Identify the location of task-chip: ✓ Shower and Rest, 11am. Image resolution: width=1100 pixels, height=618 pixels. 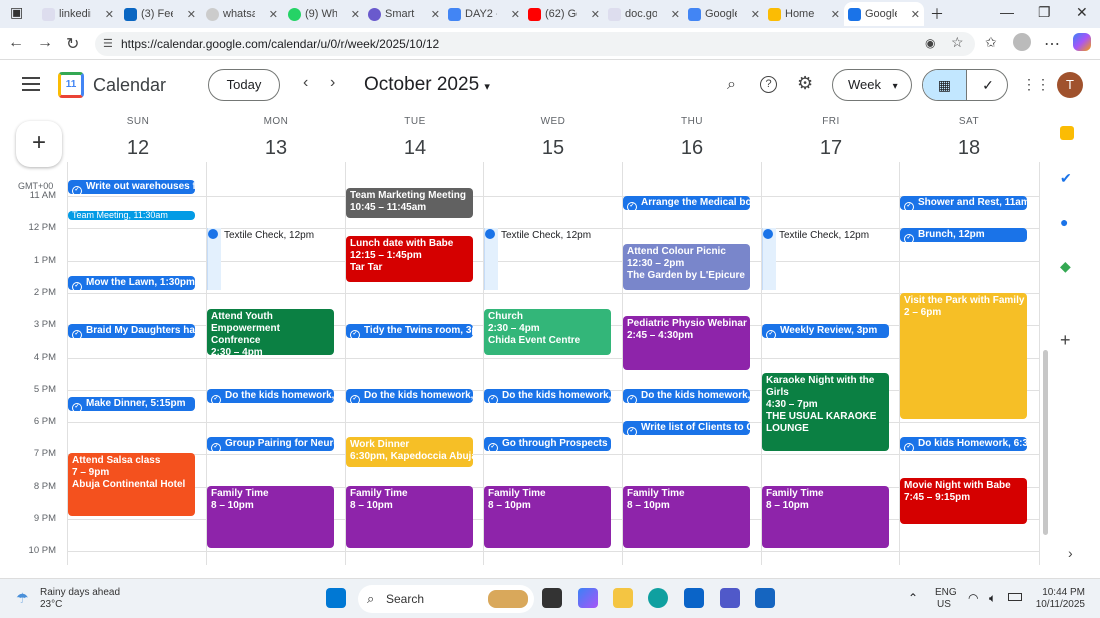
(963, 203).